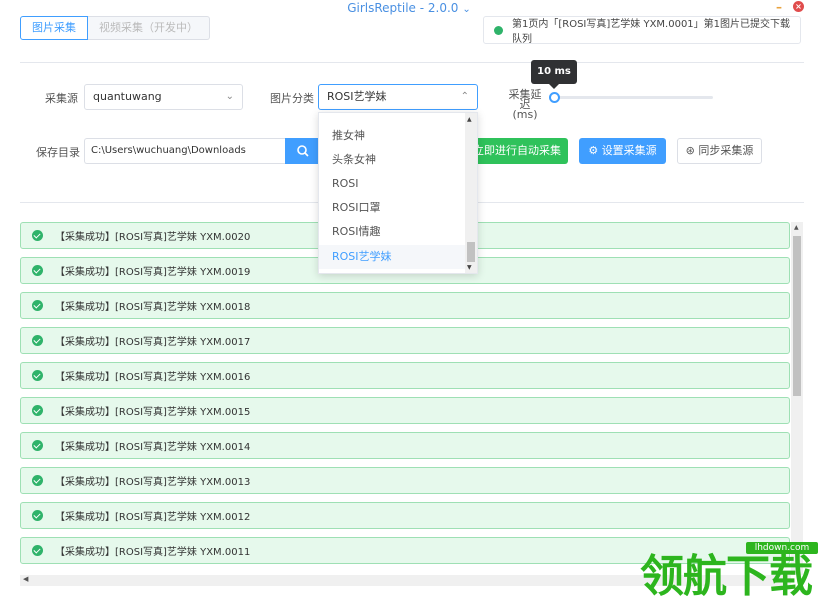 The height and width of the screenshot is (596, 818). What do you see at coordinates (163, 97) in the screenshot?
I see `source-select: quantuwang ⌄` at bounding box center [163, 97].